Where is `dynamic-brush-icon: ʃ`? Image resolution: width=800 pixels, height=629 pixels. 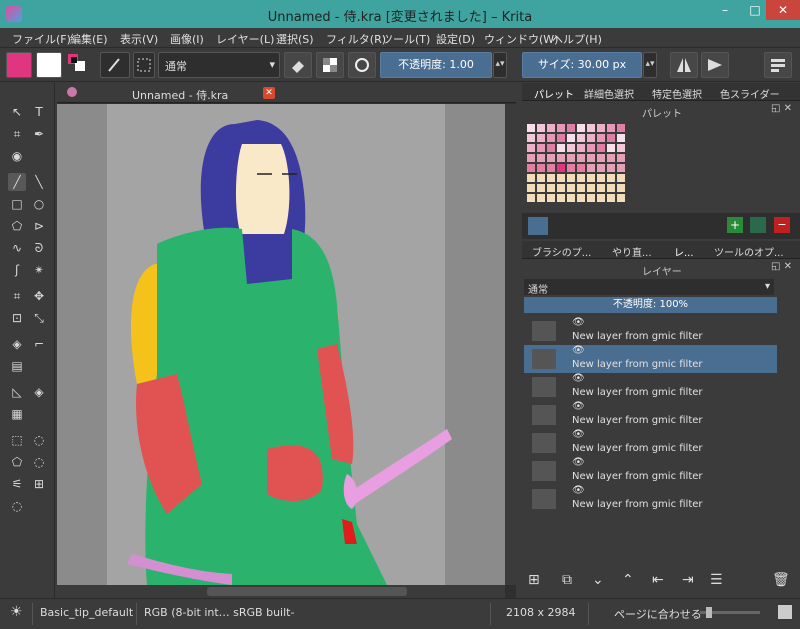 dynamic-brush-icon: ʃ is located at coordinates (17, 270).